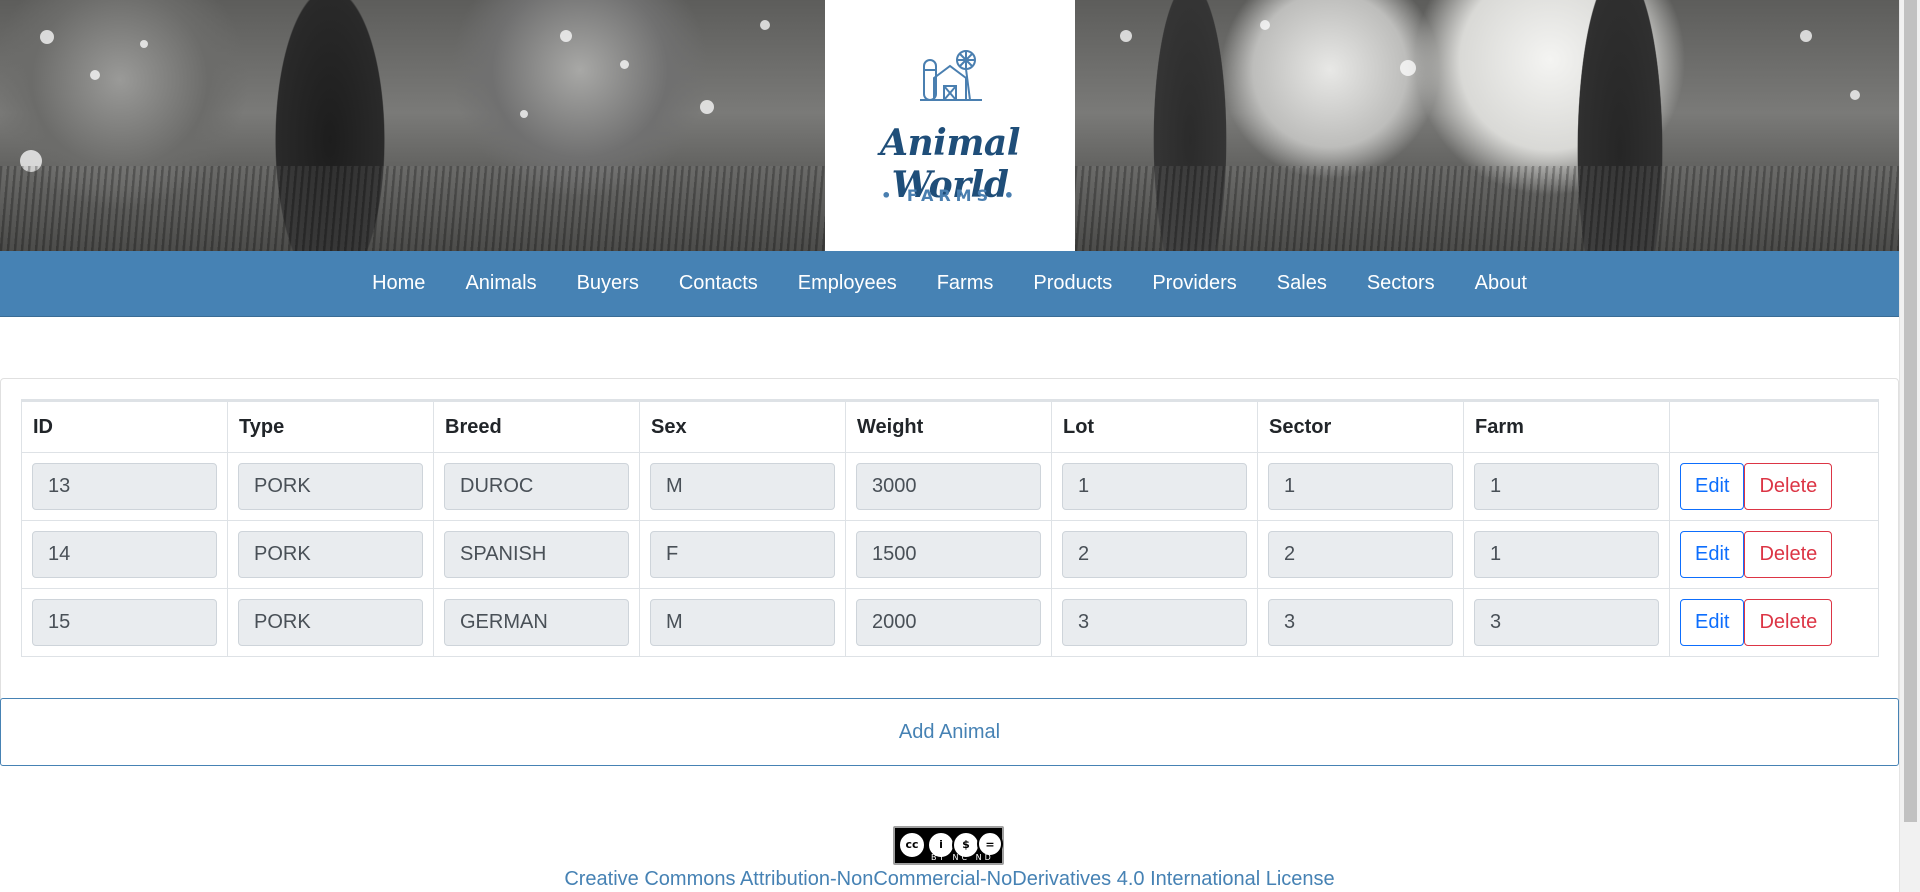 Image resolution: width=1920 pixels, height=892 pixels. Describe the element at coordinates (536, 622) in the screenshot. I see `breed-field: GERMAN` at that location.